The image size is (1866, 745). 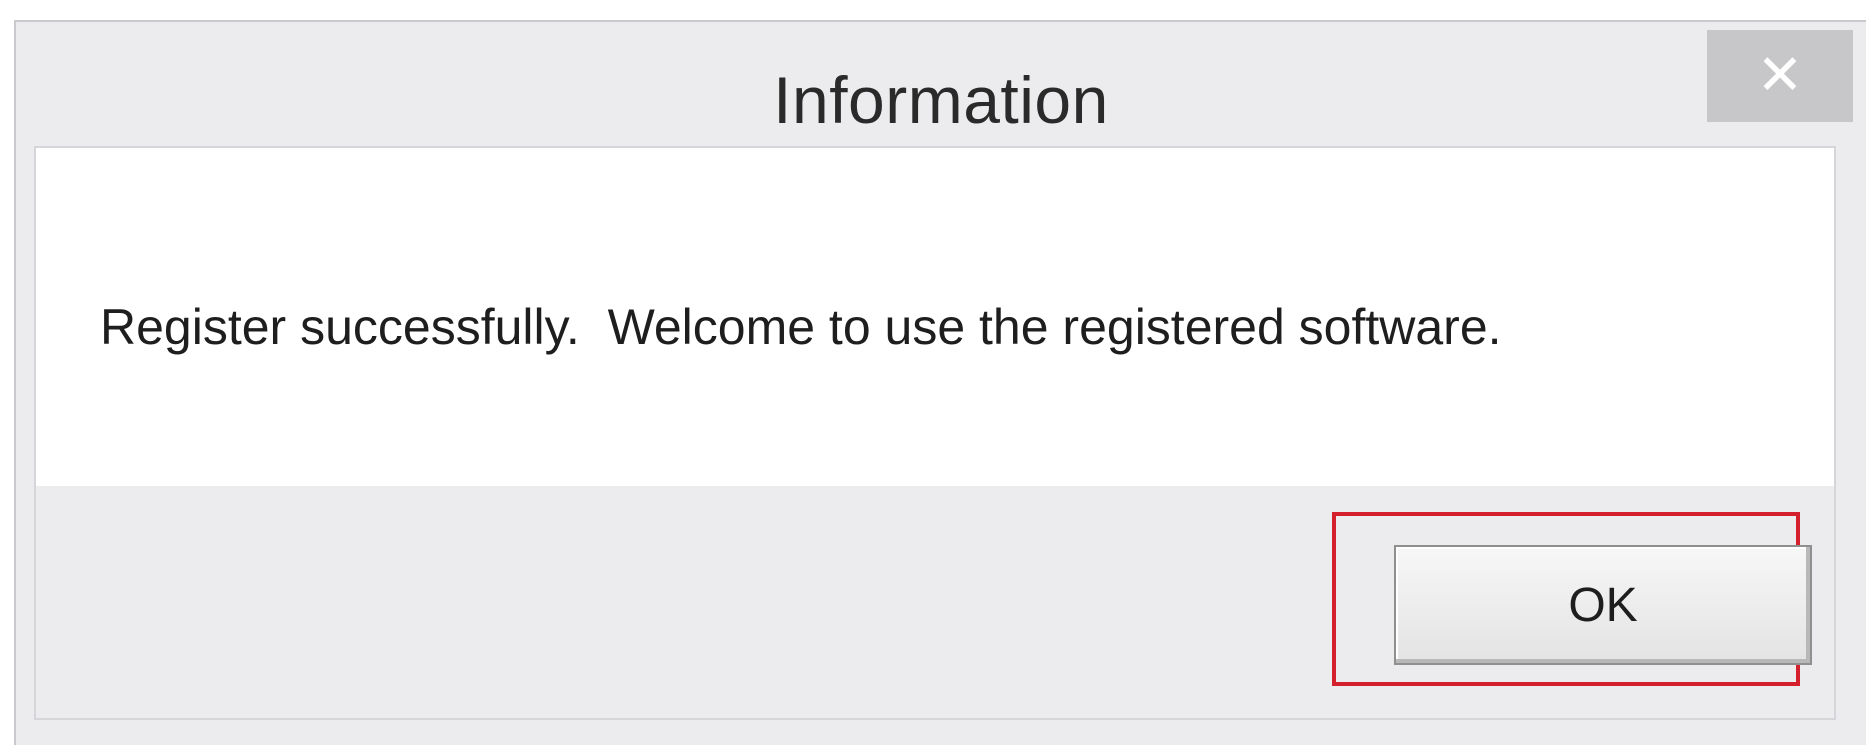 I want to click on close-icon: ✕, so click(x=1780, y=75).